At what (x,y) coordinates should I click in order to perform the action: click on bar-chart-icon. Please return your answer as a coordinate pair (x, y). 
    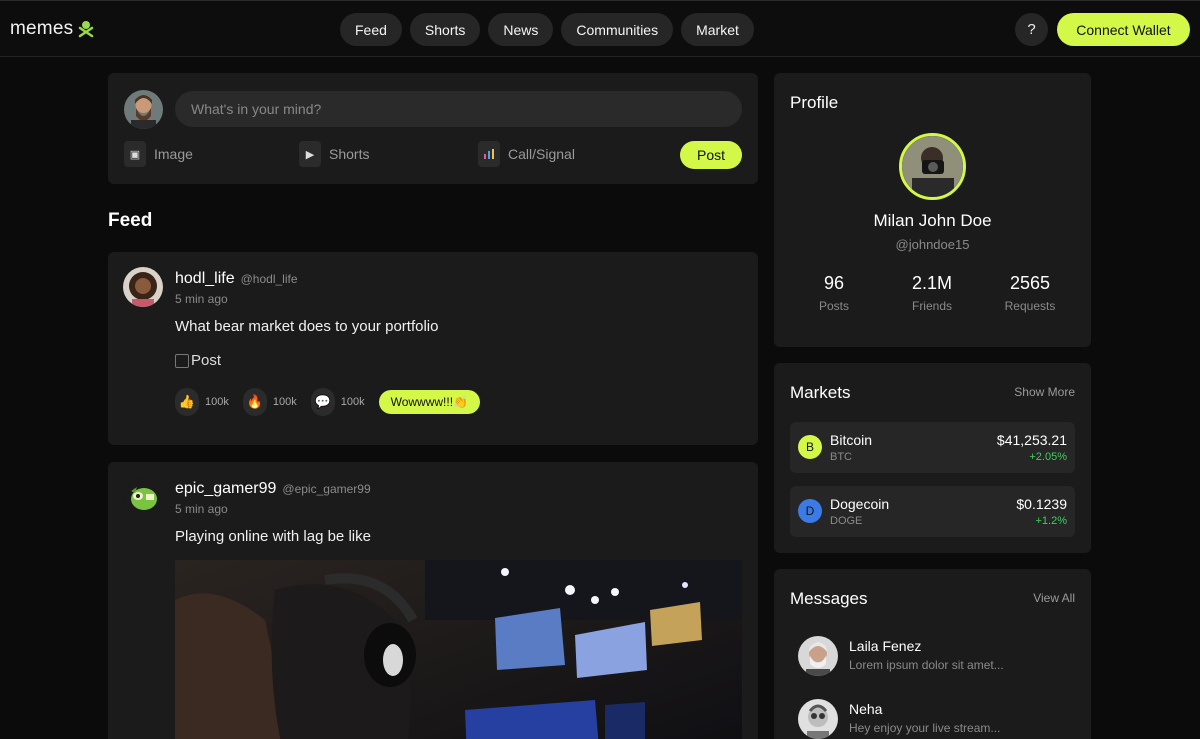
    Looking at the image, I should click on (489, 154).